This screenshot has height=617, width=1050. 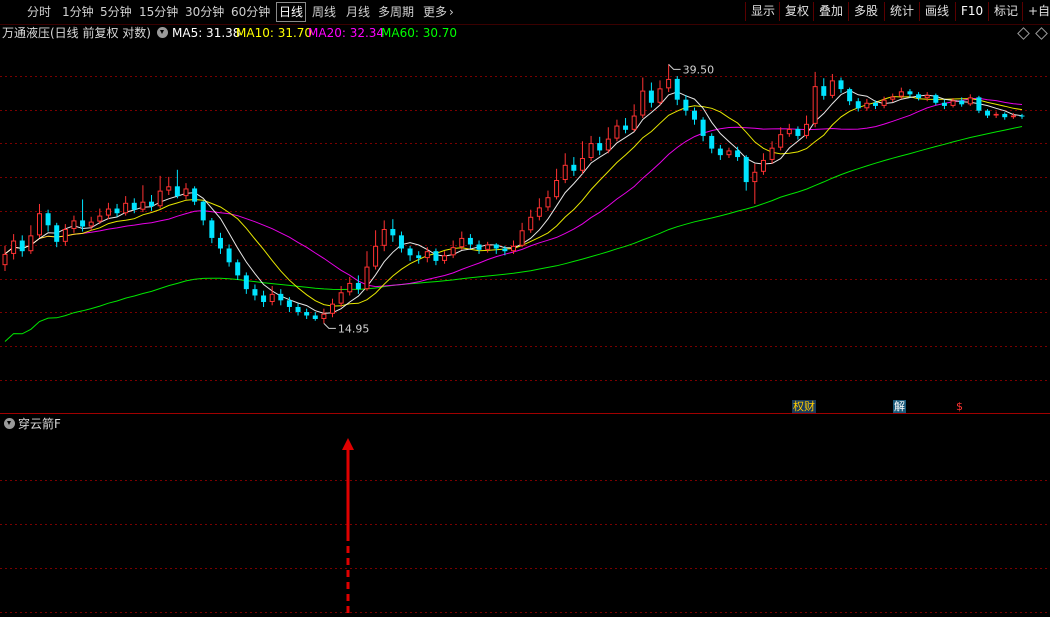 What do you see at coordinates (204, 12) in the screenshot?
I see `period-tab-30min: 30分钟` at bounding box center [204, 12].